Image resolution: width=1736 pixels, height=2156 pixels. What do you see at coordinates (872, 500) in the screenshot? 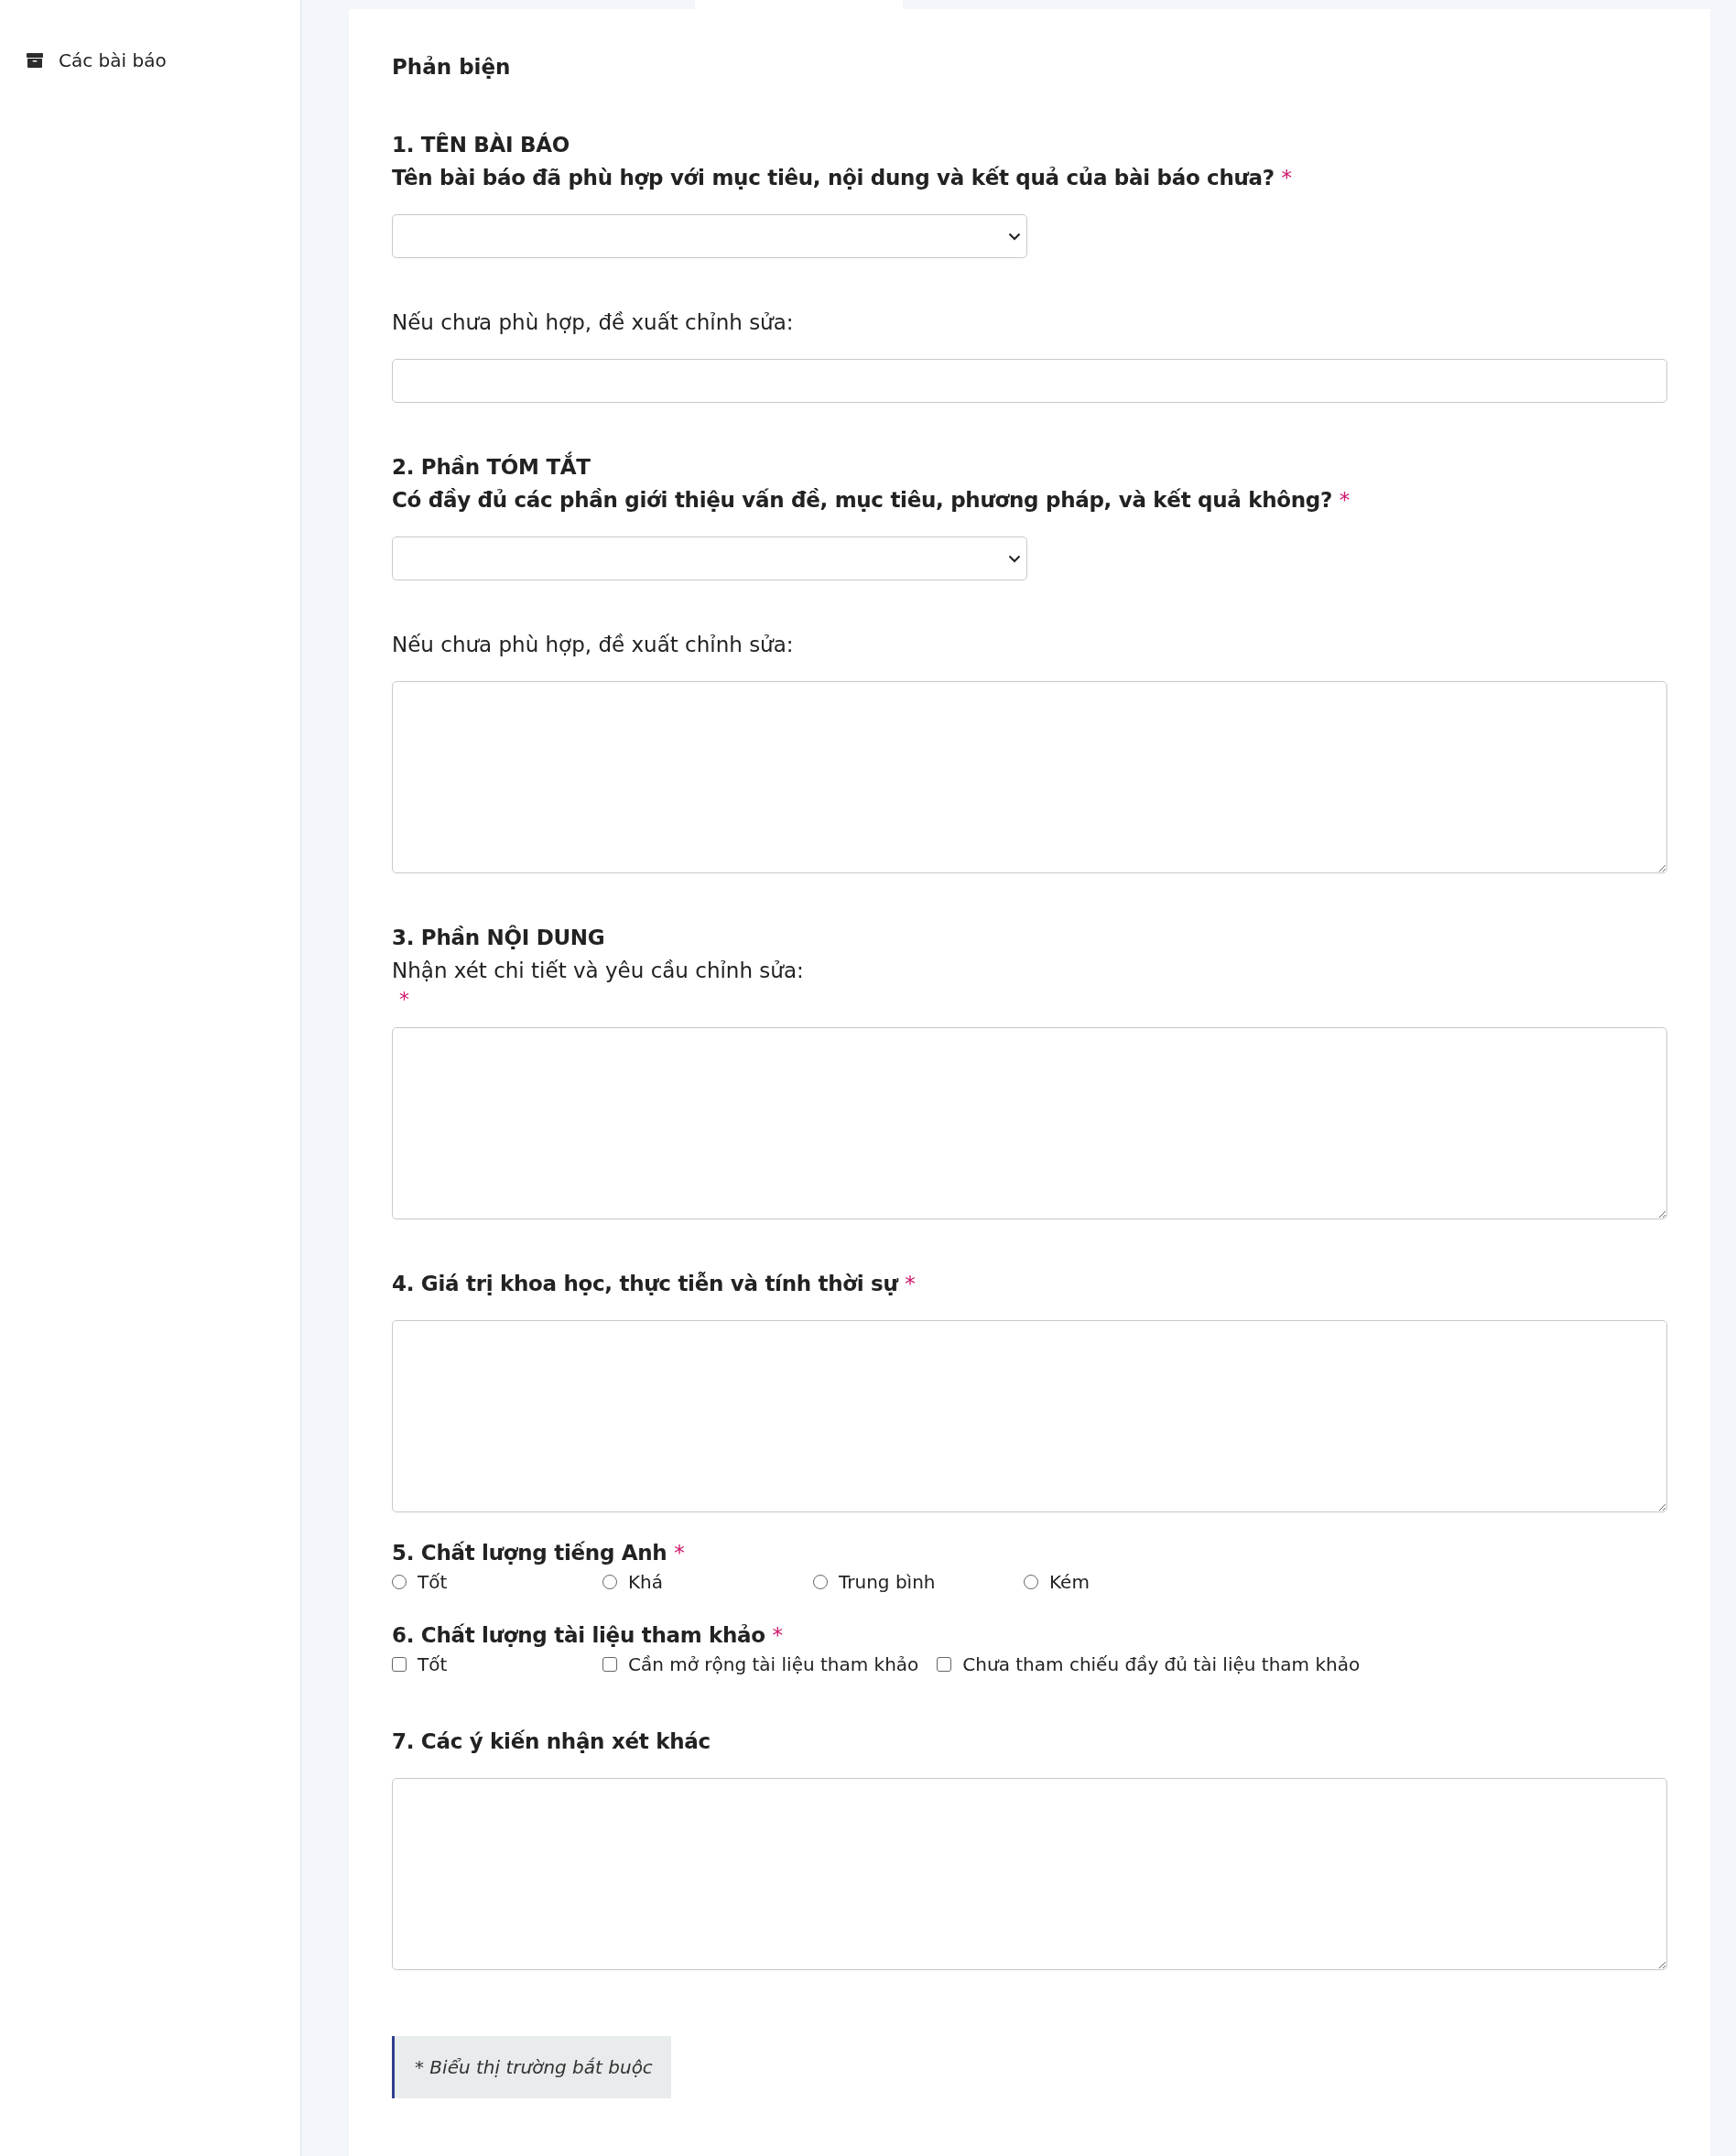
I see `question-text: Có đầy đủ các phần giới thiệu vấn đề, mục tiêu, phương pháp, và kết quả không? *` at bounding box center [872, 500].